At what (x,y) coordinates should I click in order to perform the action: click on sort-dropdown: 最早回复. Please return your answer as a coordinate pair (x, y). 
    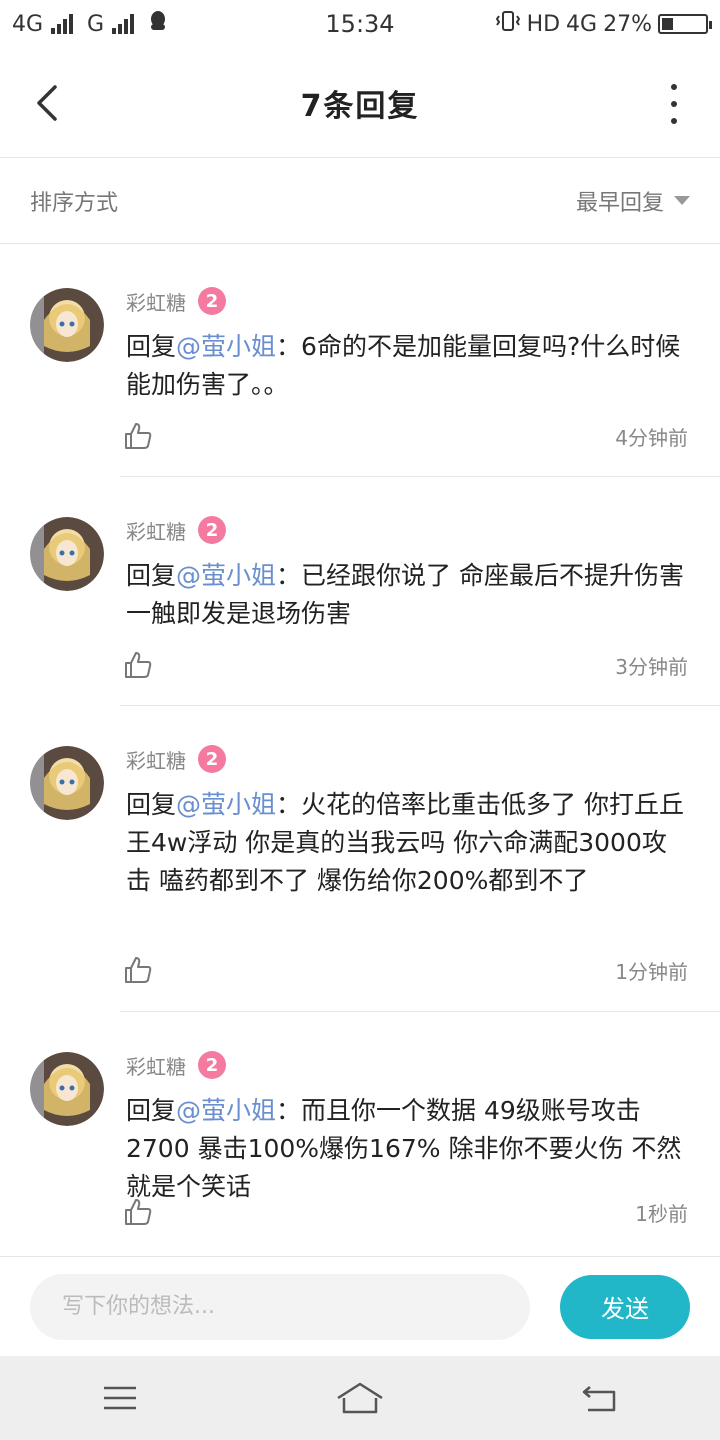
    Looking at the image, I should click on (633, 201).